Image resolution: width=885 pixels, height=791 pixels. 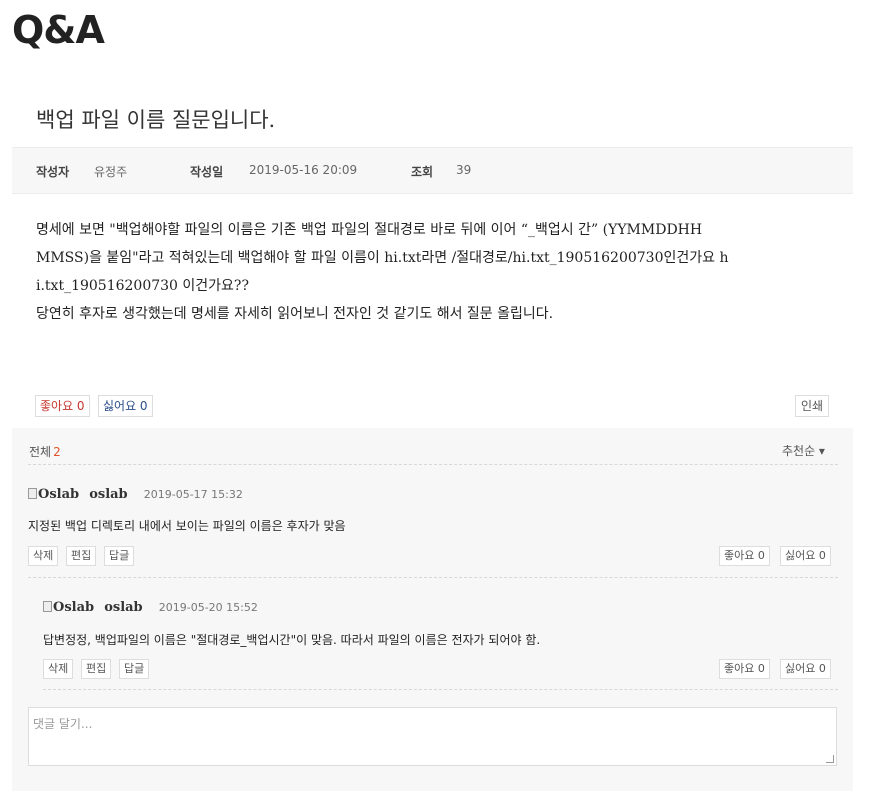 I want to click on post-like-button: 좋아요 0, so click(x=62, y=406).